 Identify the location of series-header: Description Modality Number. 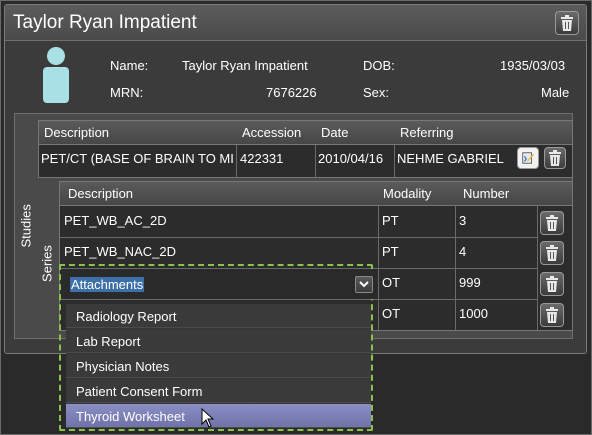
(316, 194).